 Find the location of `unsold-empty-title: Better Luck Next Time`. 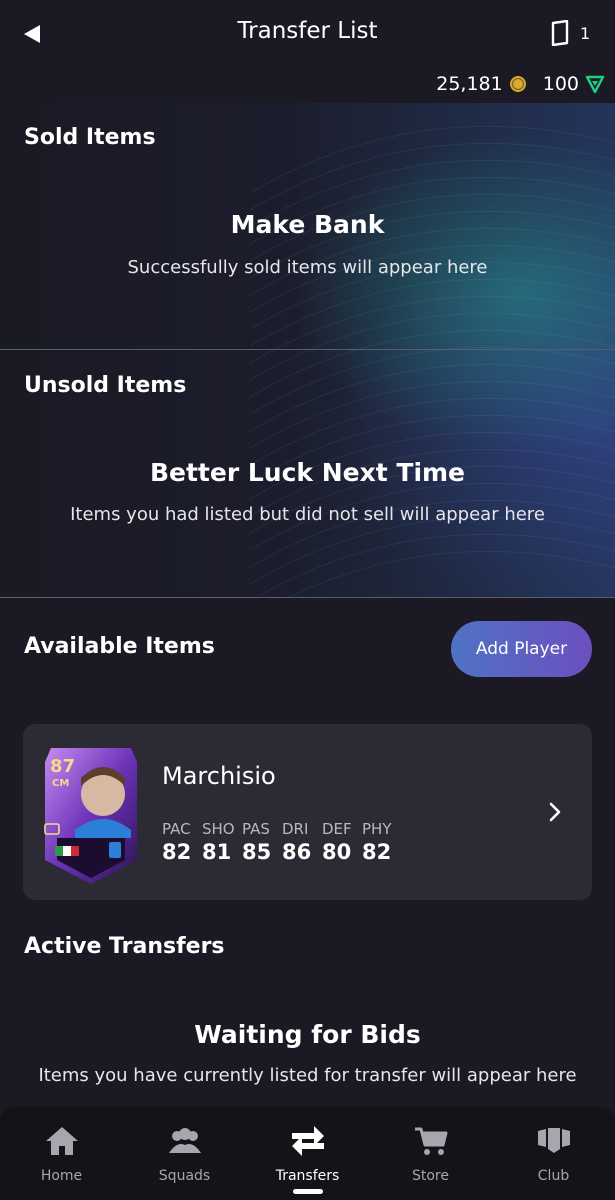

unsold-empty-title: Better Luck Next Time is located at coordinates (307, 472).